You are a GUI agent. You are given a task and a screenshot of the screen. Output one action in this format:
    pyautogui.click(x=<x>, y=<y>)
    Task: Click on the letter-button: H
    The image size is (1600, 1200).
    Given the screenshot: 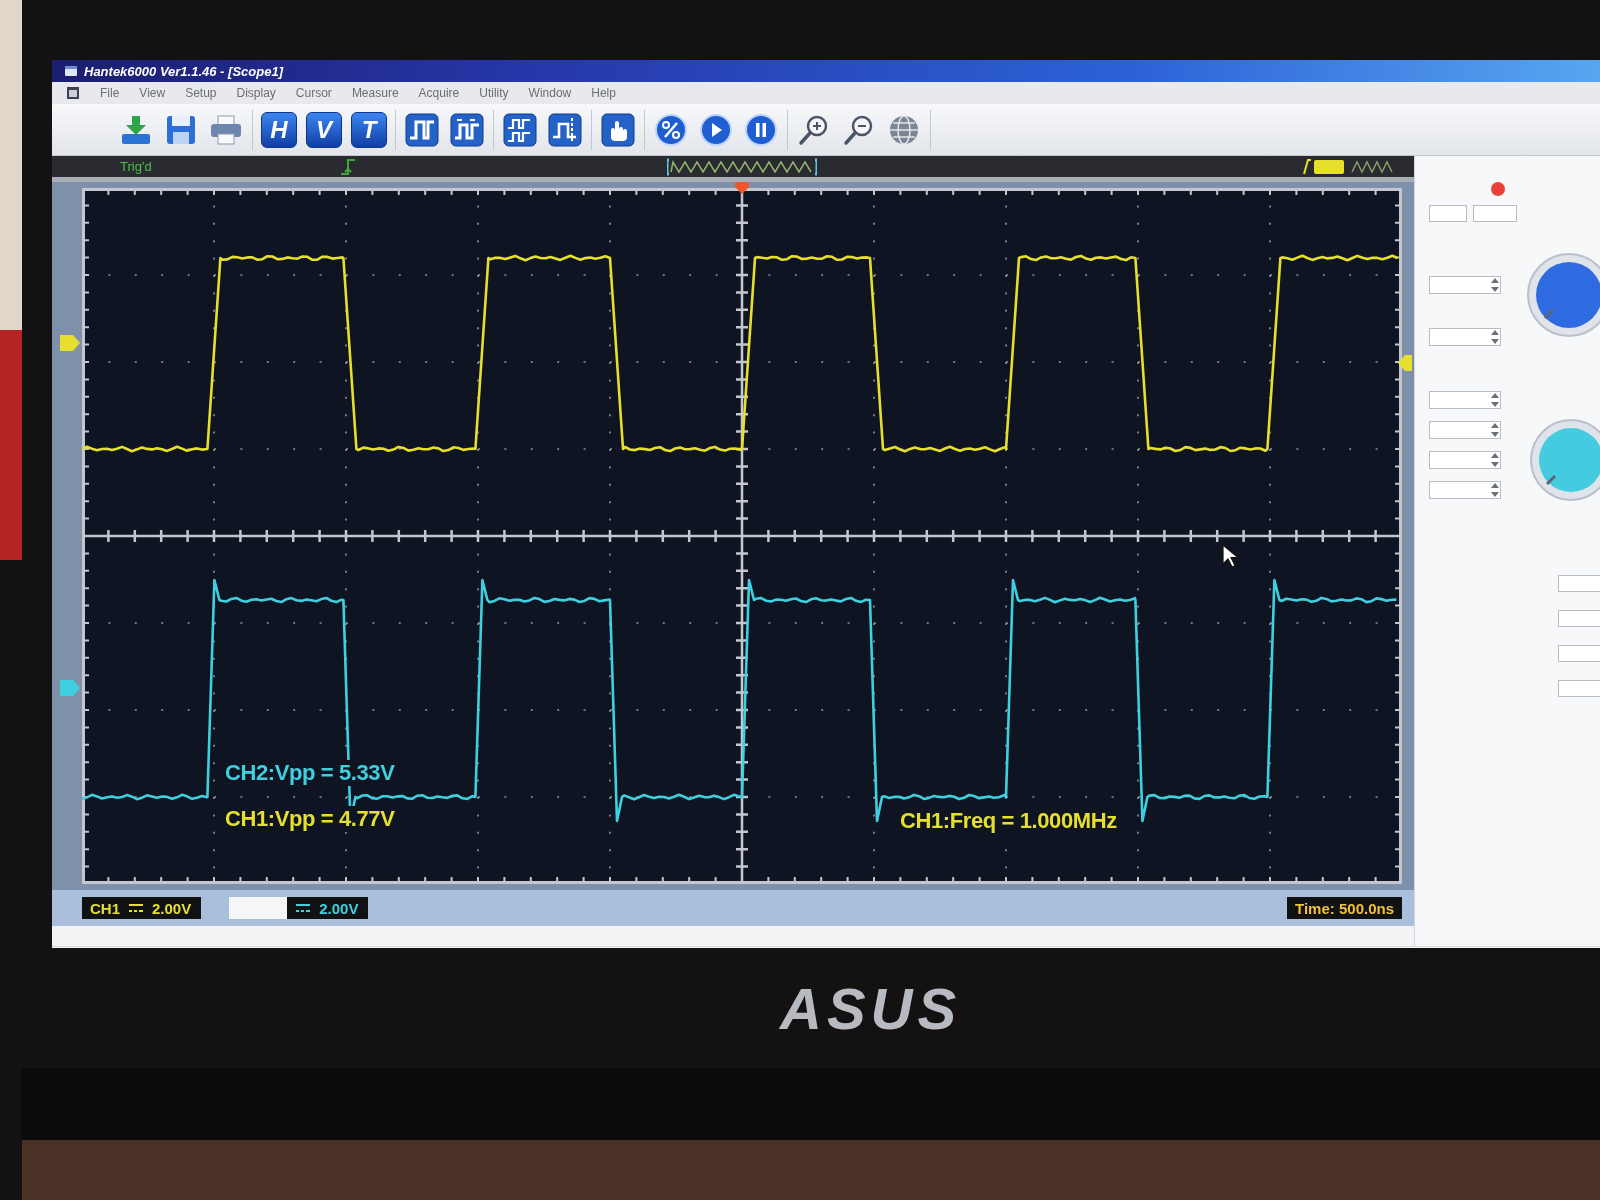 What is the action you would take?
    pyautogui.click(x=279, y=129)
    